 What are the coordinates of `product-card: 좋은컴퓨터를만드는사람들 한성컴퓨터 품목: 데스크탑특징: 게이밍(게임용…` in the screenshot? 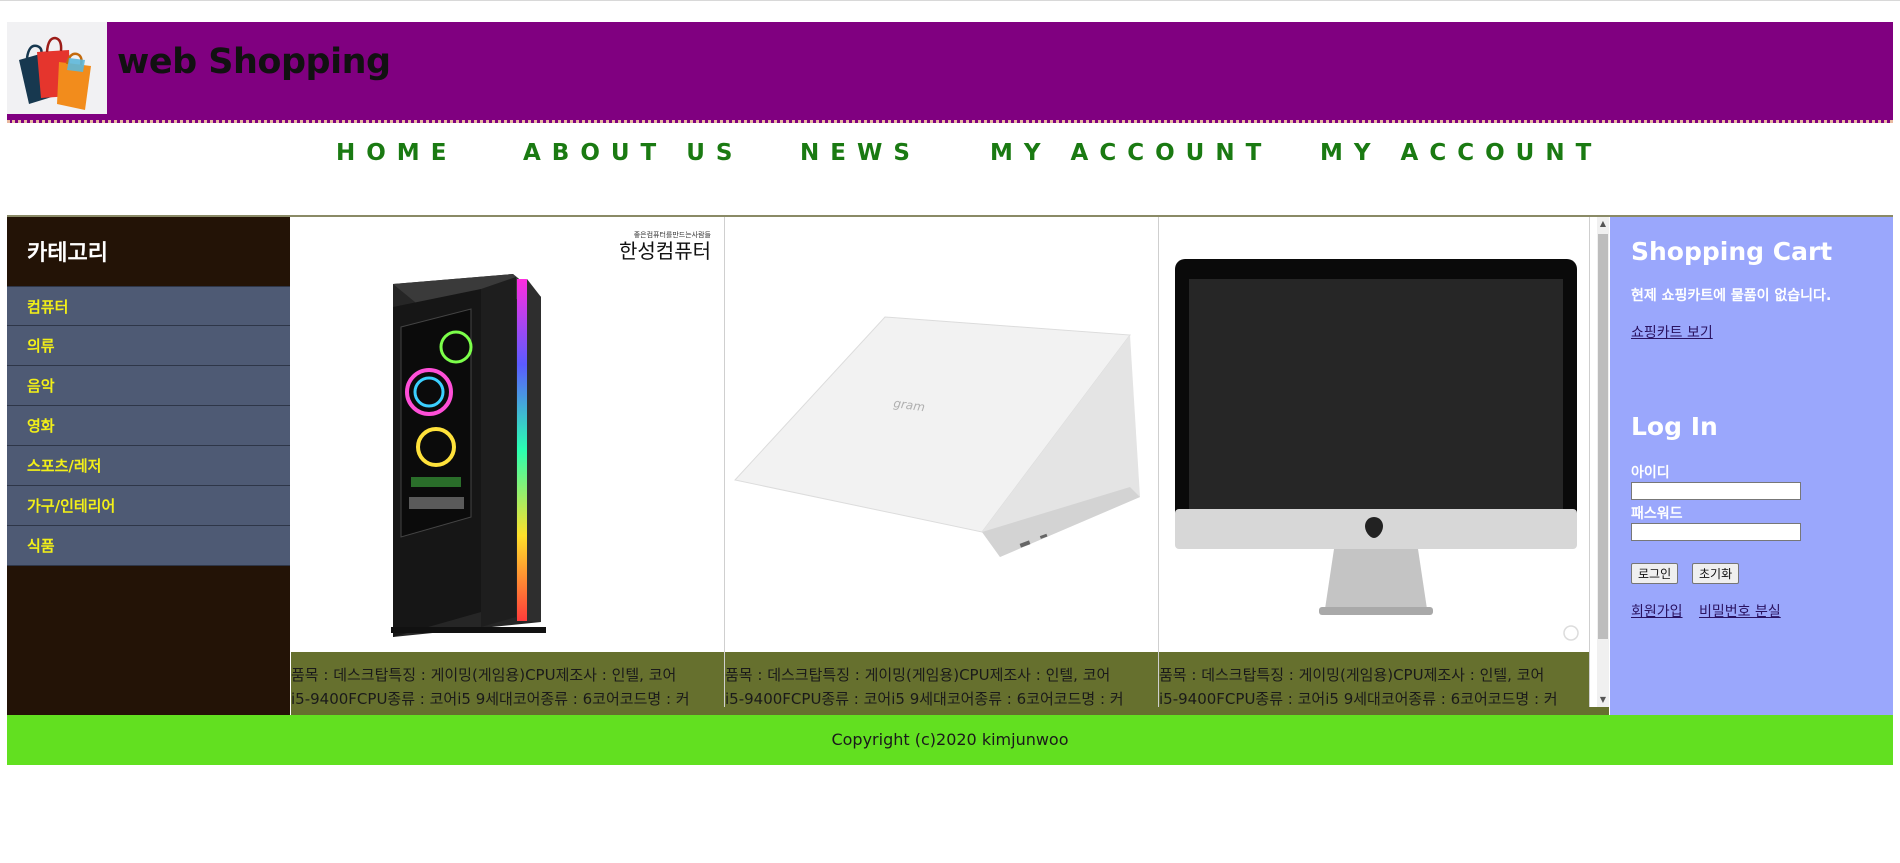 It's located at (508, 462).